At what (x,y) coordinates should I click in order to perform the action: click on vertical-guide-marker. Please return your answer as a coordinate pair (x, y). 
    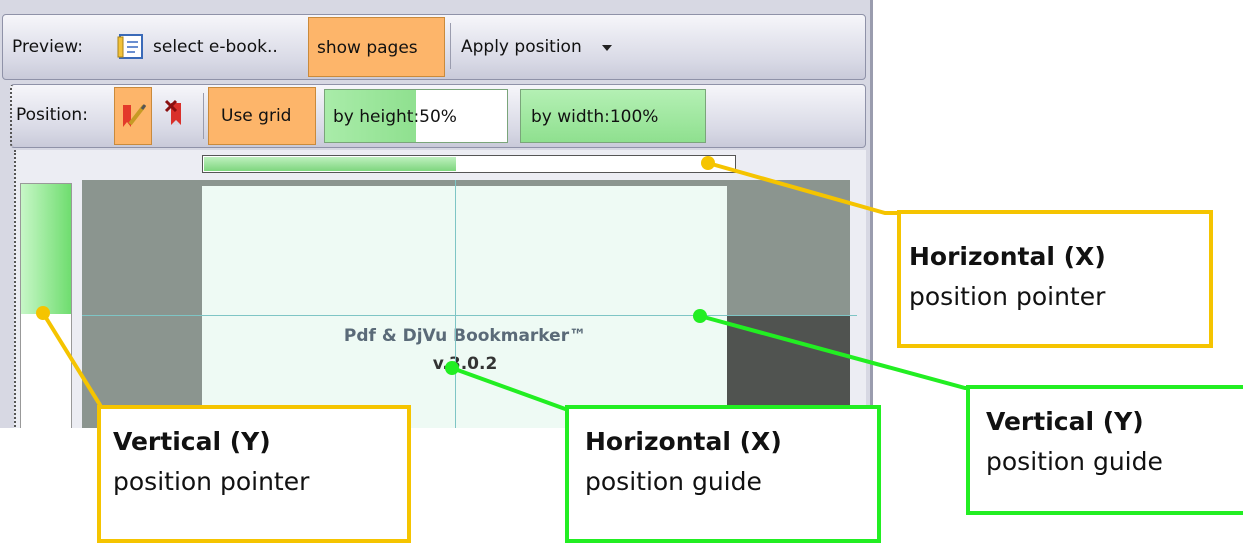
    Looking at the image, I should click on (700, 316).